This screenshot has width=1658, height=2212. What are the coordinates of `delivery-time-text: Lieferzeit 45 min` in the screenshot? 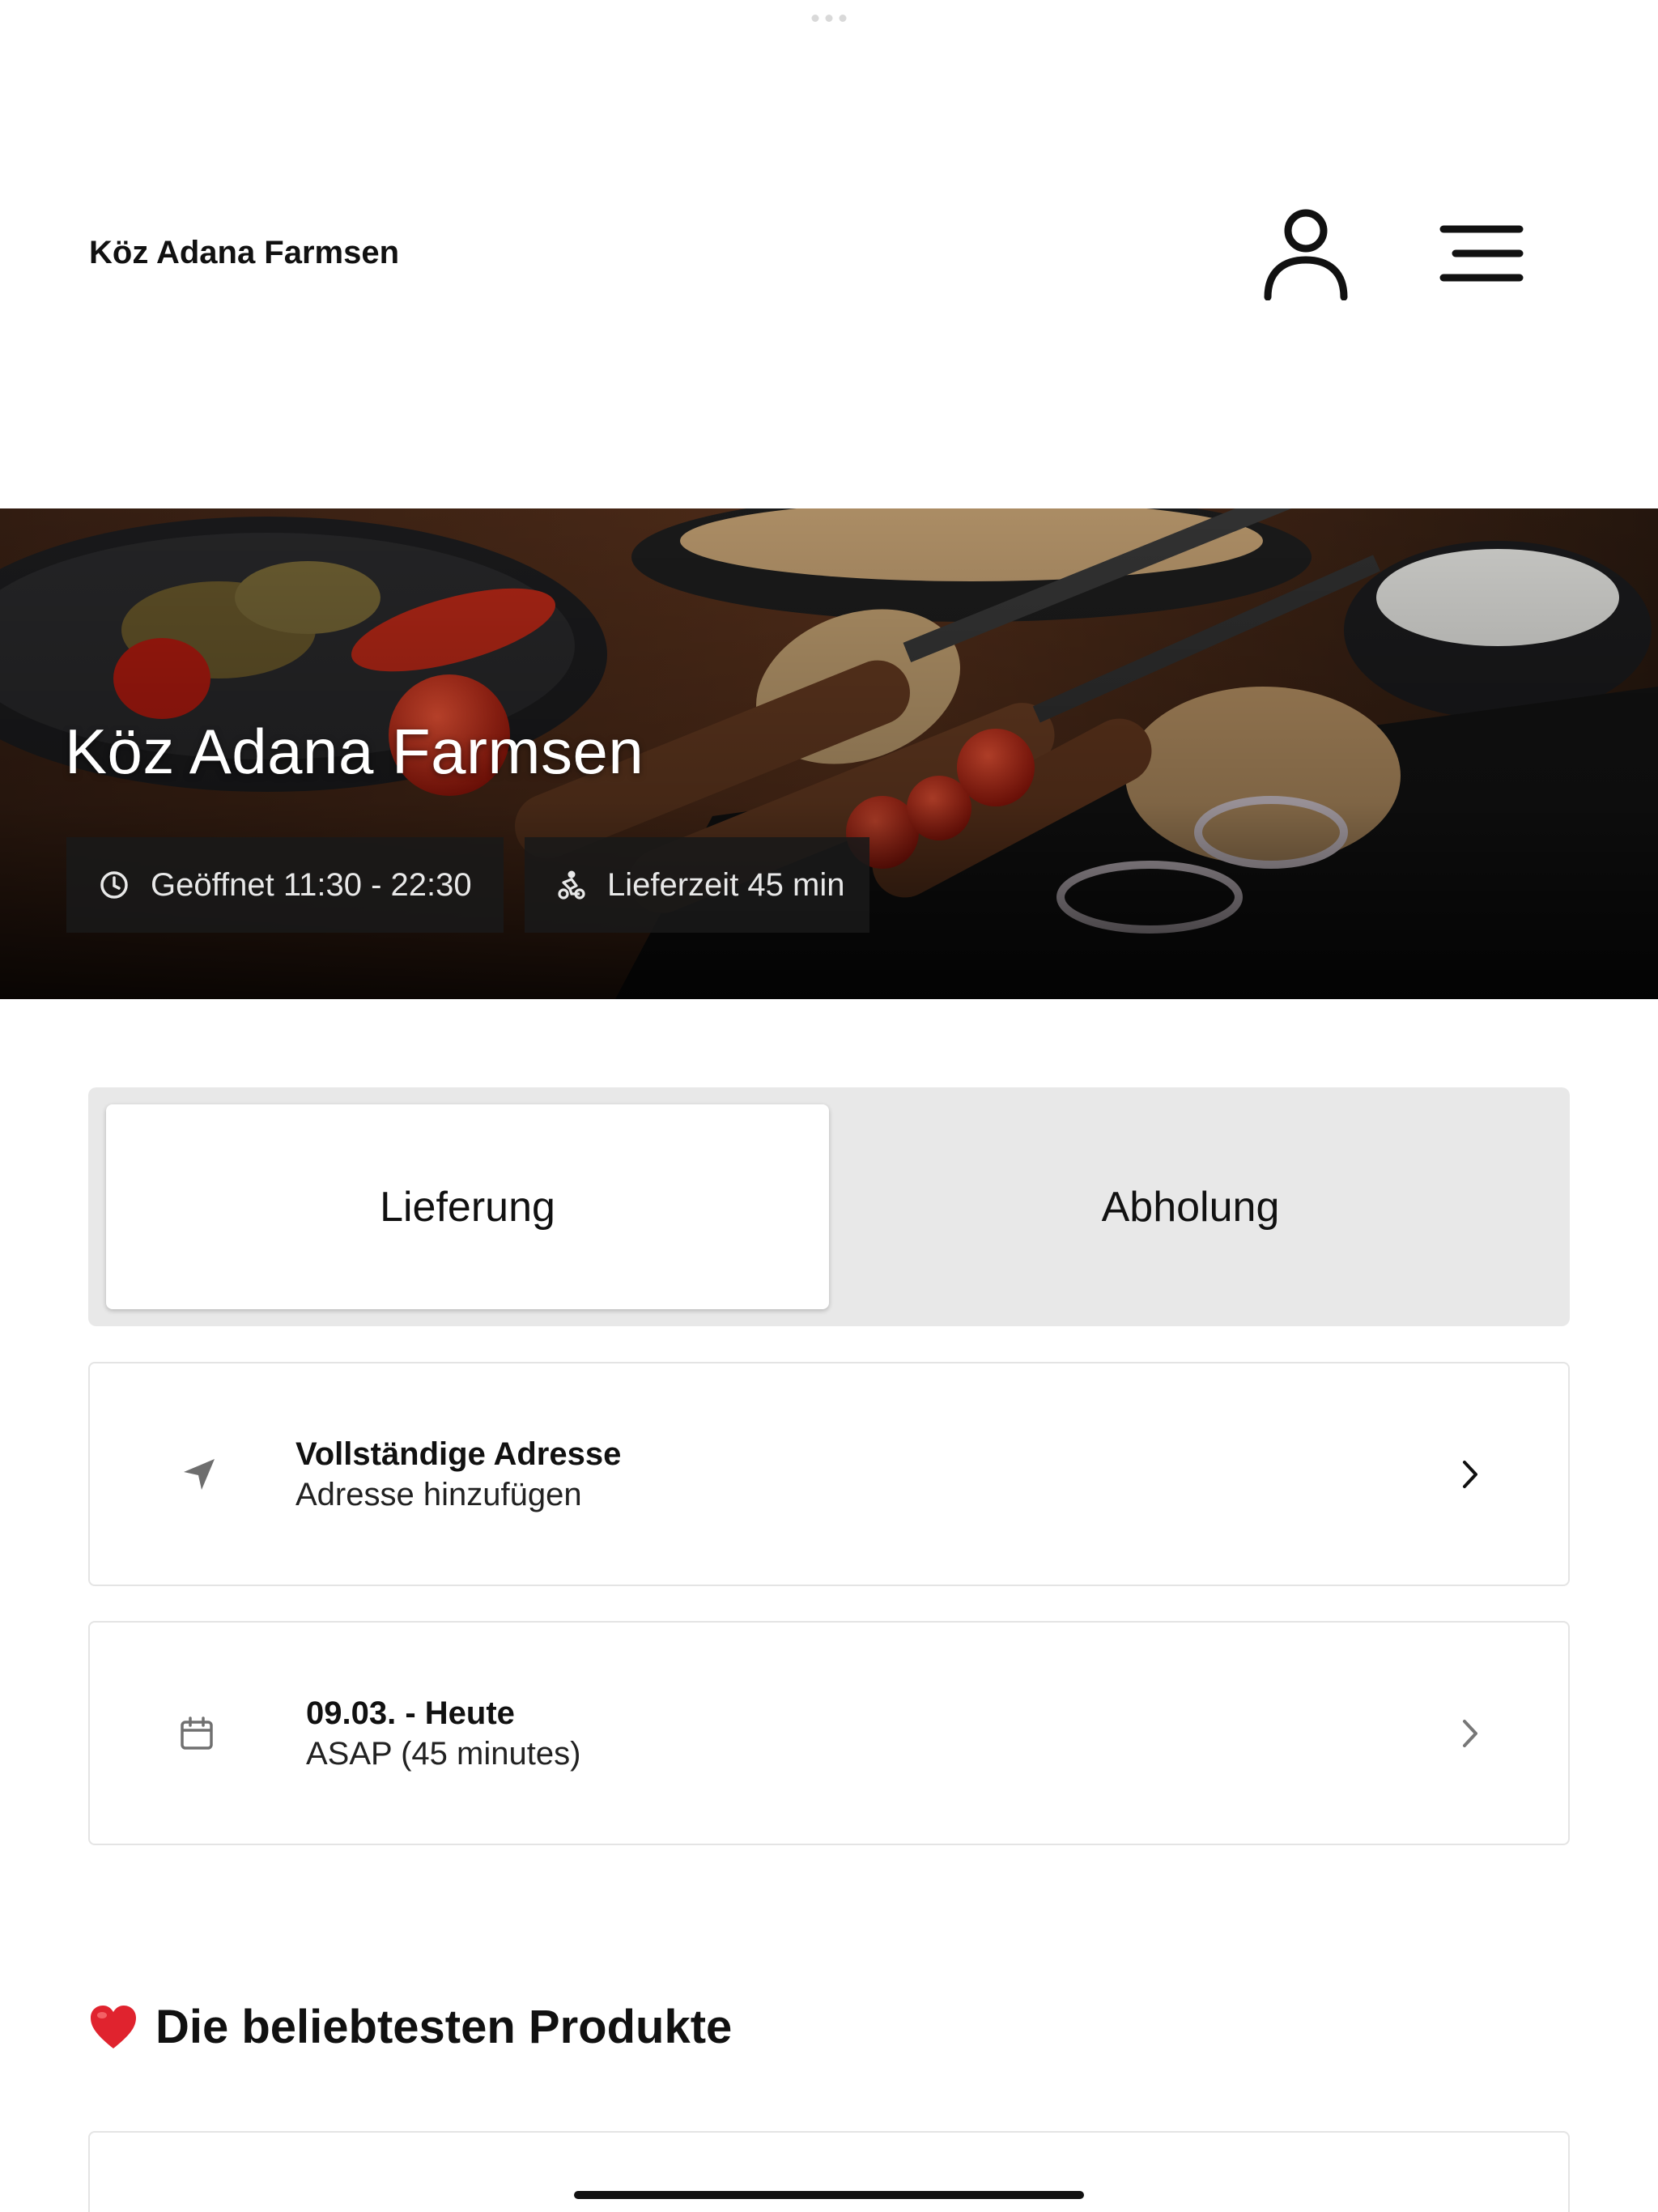 It's located at (726, 885).